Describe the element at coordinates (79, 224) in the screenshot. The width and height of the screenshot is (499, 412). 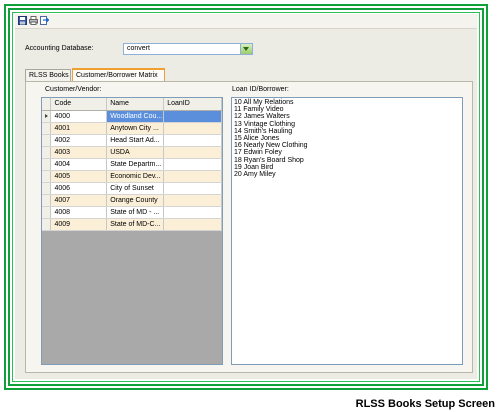
I see `cell-code: 4009` at that location.